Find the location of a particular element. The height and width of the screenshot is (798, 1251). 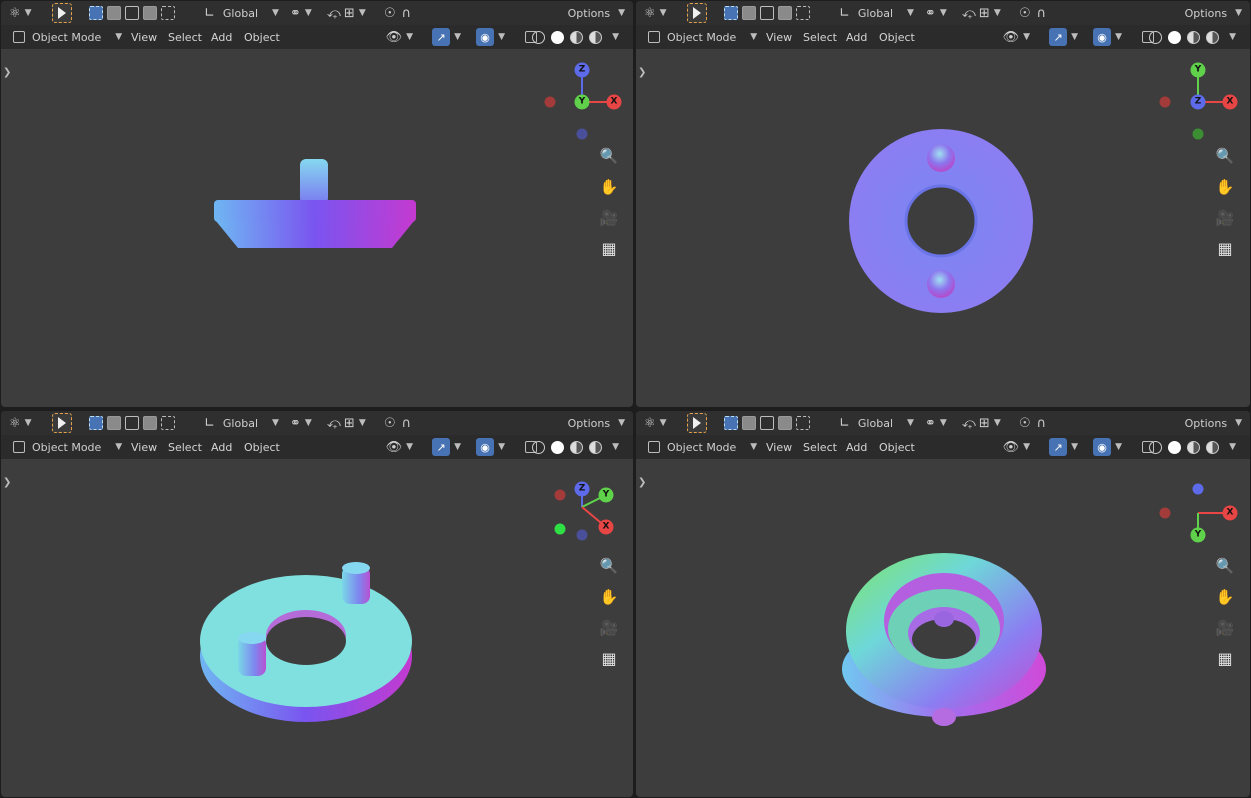

wireframe-shading-icon is located at coordinates (539, 37).